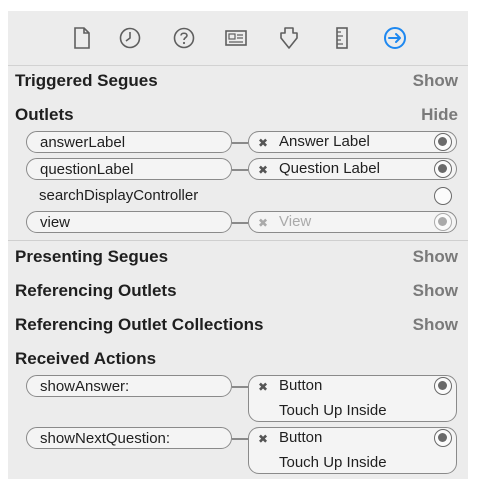 The height and width of the screenshot is (486, 478). I want to click on outlet-source-pill: answerLabel, so click(129, 142).